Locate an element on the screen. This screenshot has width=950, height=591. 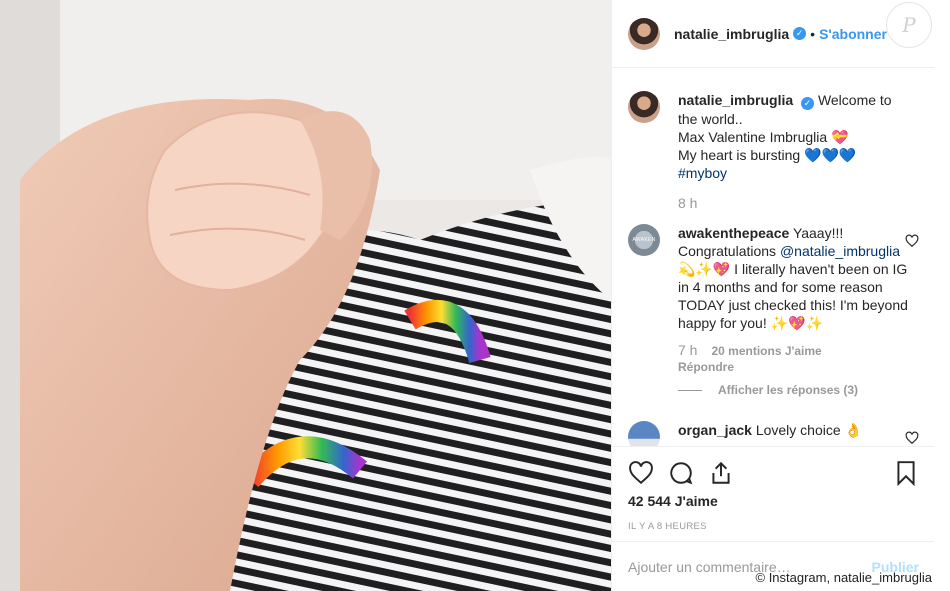
view-replies-button: Afficher les réponses (3) is located at coordinates (793, 390).